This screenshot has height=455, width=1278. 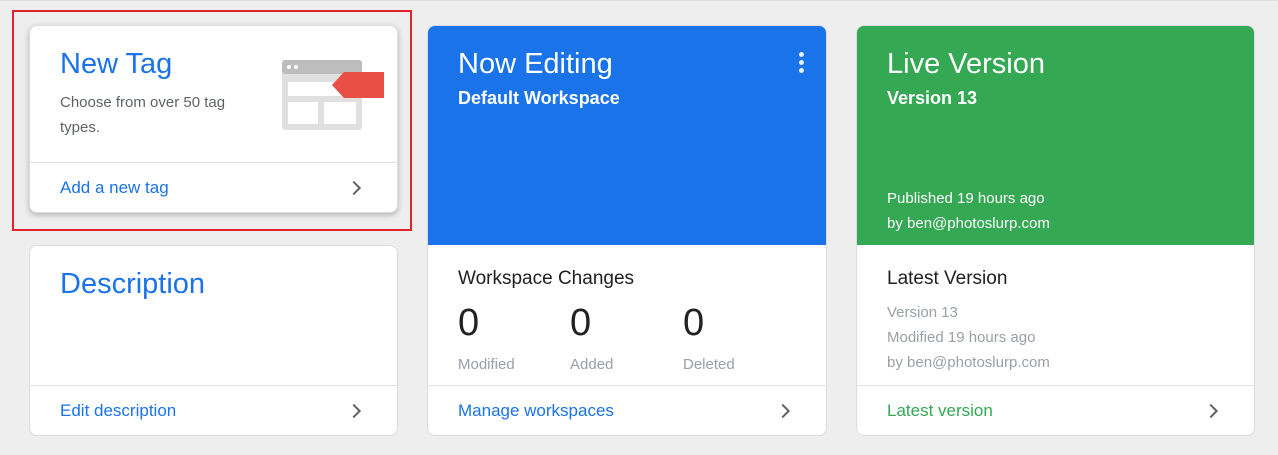 What do you see at coordinates (961, 337) in the screenshot?
I see `latest-version-modified: Modified 19 hours ago` at bounding box center [961, 337].